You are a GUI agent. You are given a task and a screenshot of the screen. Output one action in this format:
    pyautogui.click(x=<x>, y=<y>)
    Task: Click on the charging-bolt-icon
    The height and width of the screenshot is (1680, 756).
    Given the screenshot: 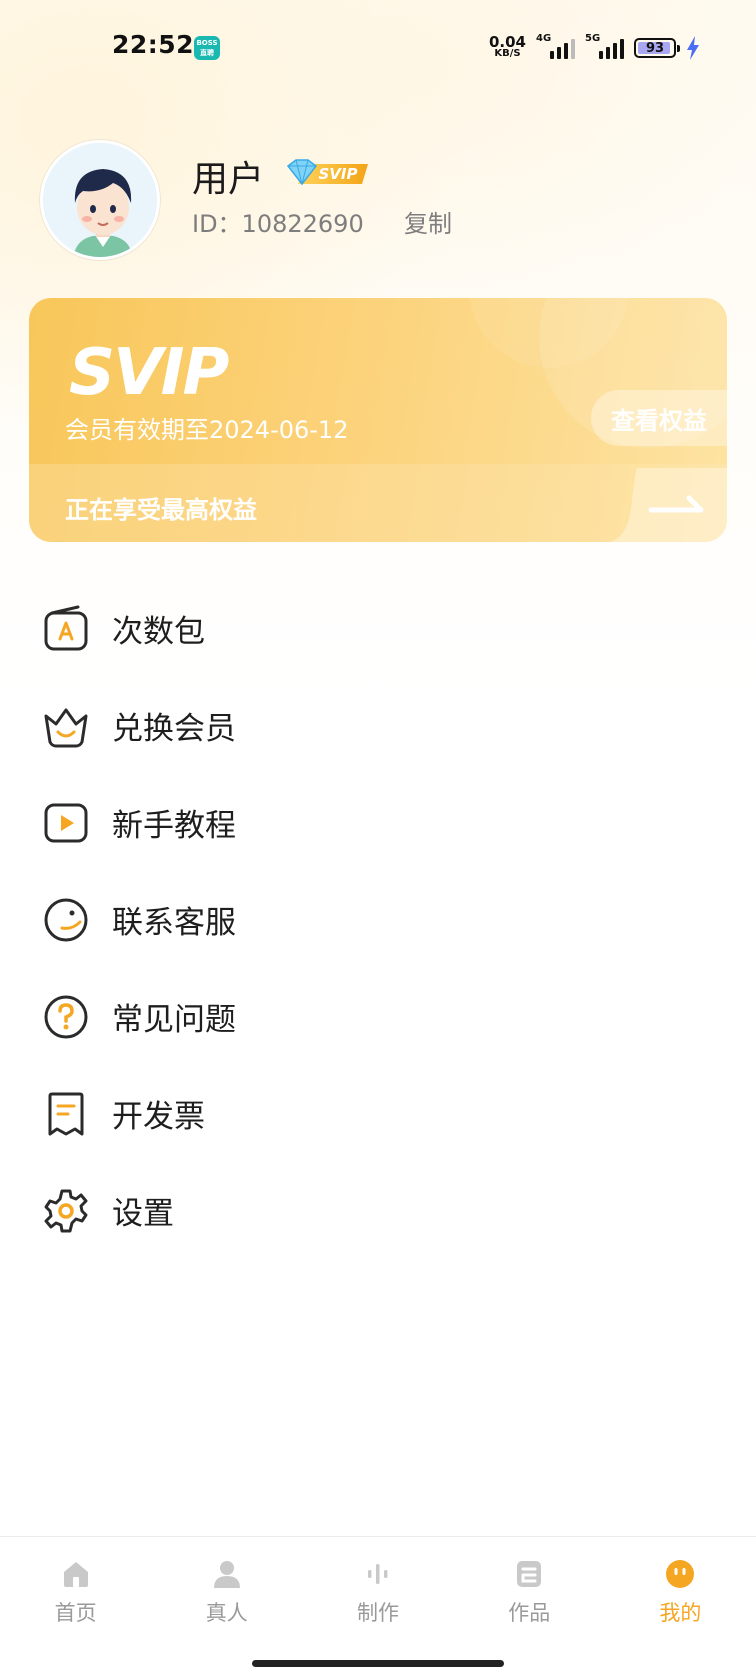 What is the action you would take?
    pyautogui.click(x=693, y=48)
    